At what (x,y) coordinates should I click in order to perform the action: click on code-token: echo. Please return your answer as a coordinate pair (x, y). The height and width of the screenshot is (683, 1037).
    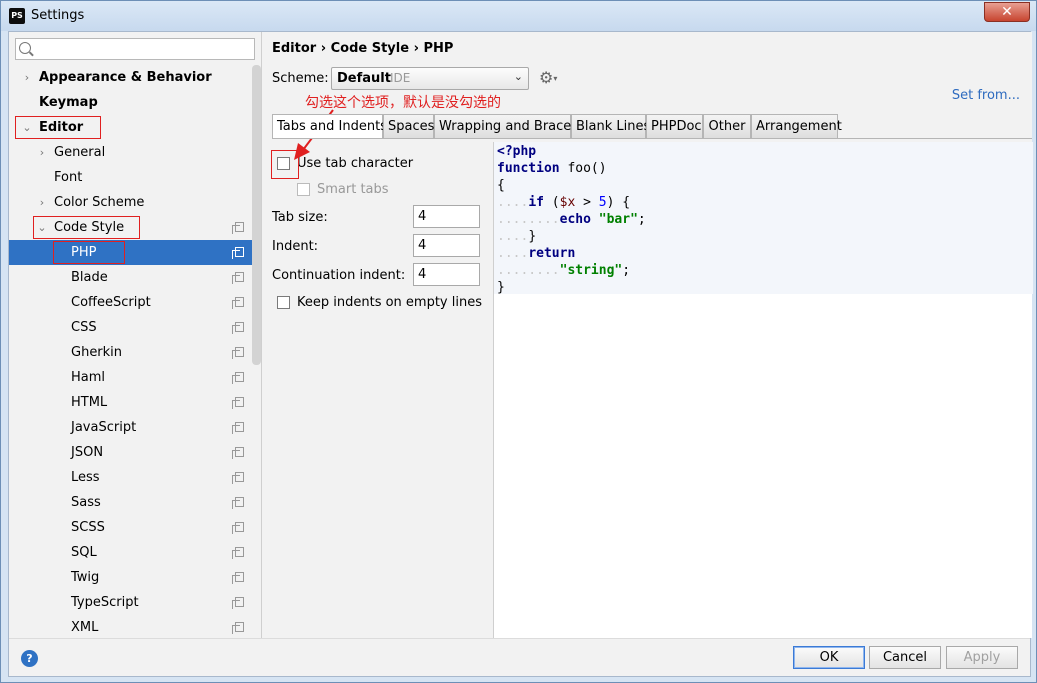
    Looking at the image, I should click on (575, 219).